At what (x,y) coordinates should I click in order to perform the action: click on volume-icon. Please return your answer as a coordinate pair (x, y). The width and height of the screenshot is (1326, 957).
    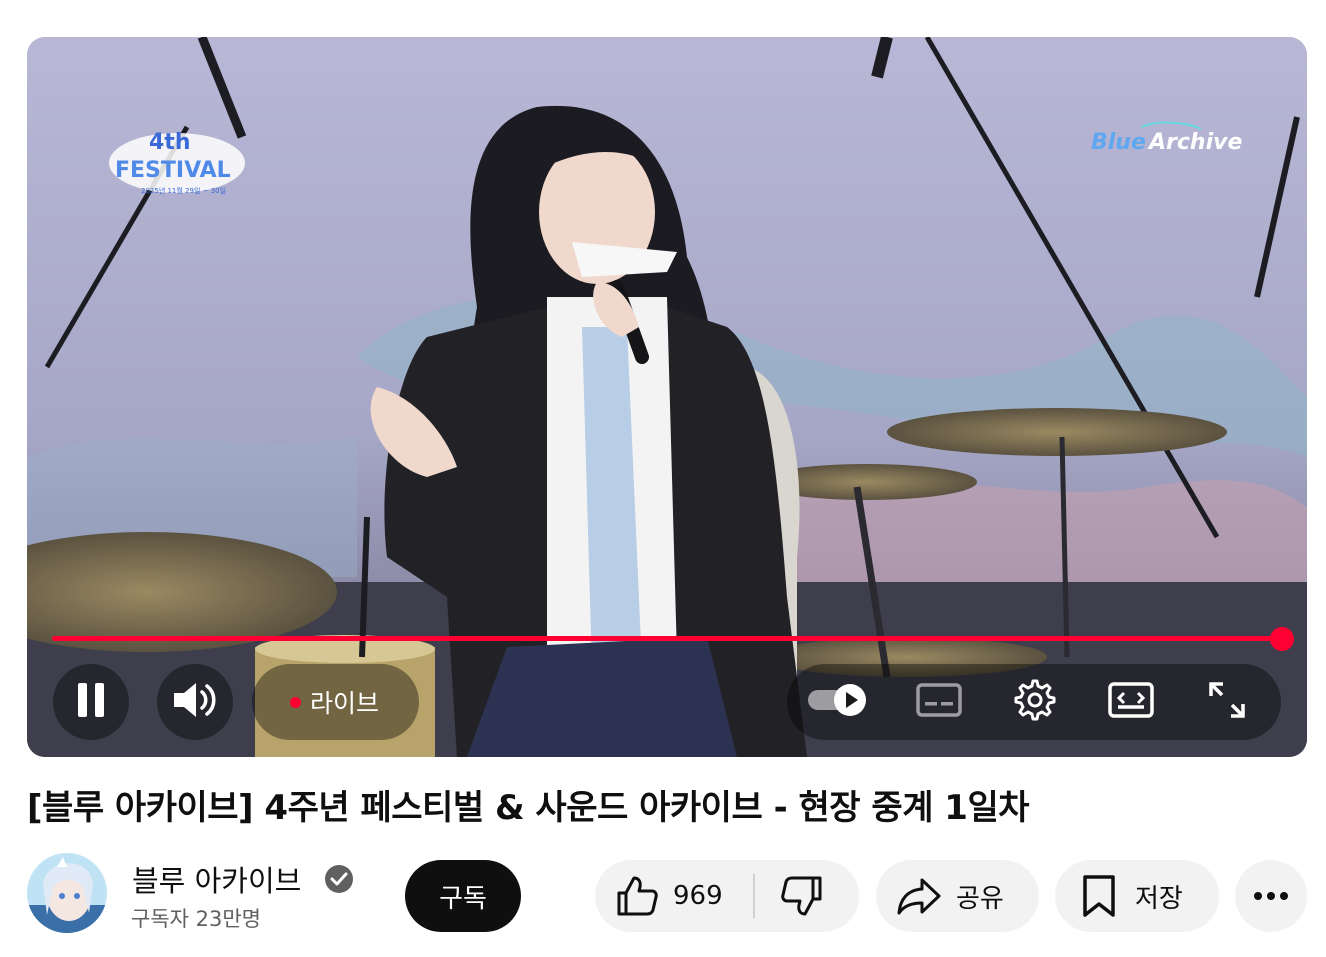
    Looking at the image, I should click on (195, 702).